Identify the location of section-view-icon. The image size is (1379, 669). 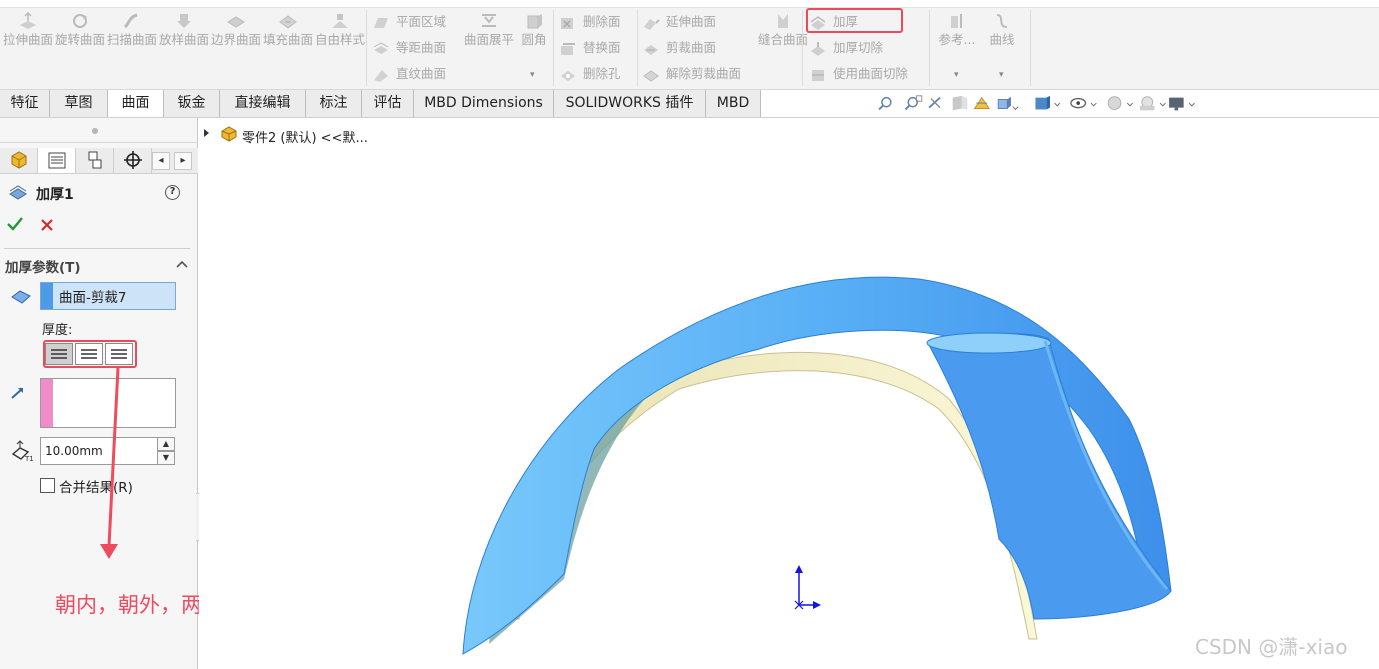
(960, 103).